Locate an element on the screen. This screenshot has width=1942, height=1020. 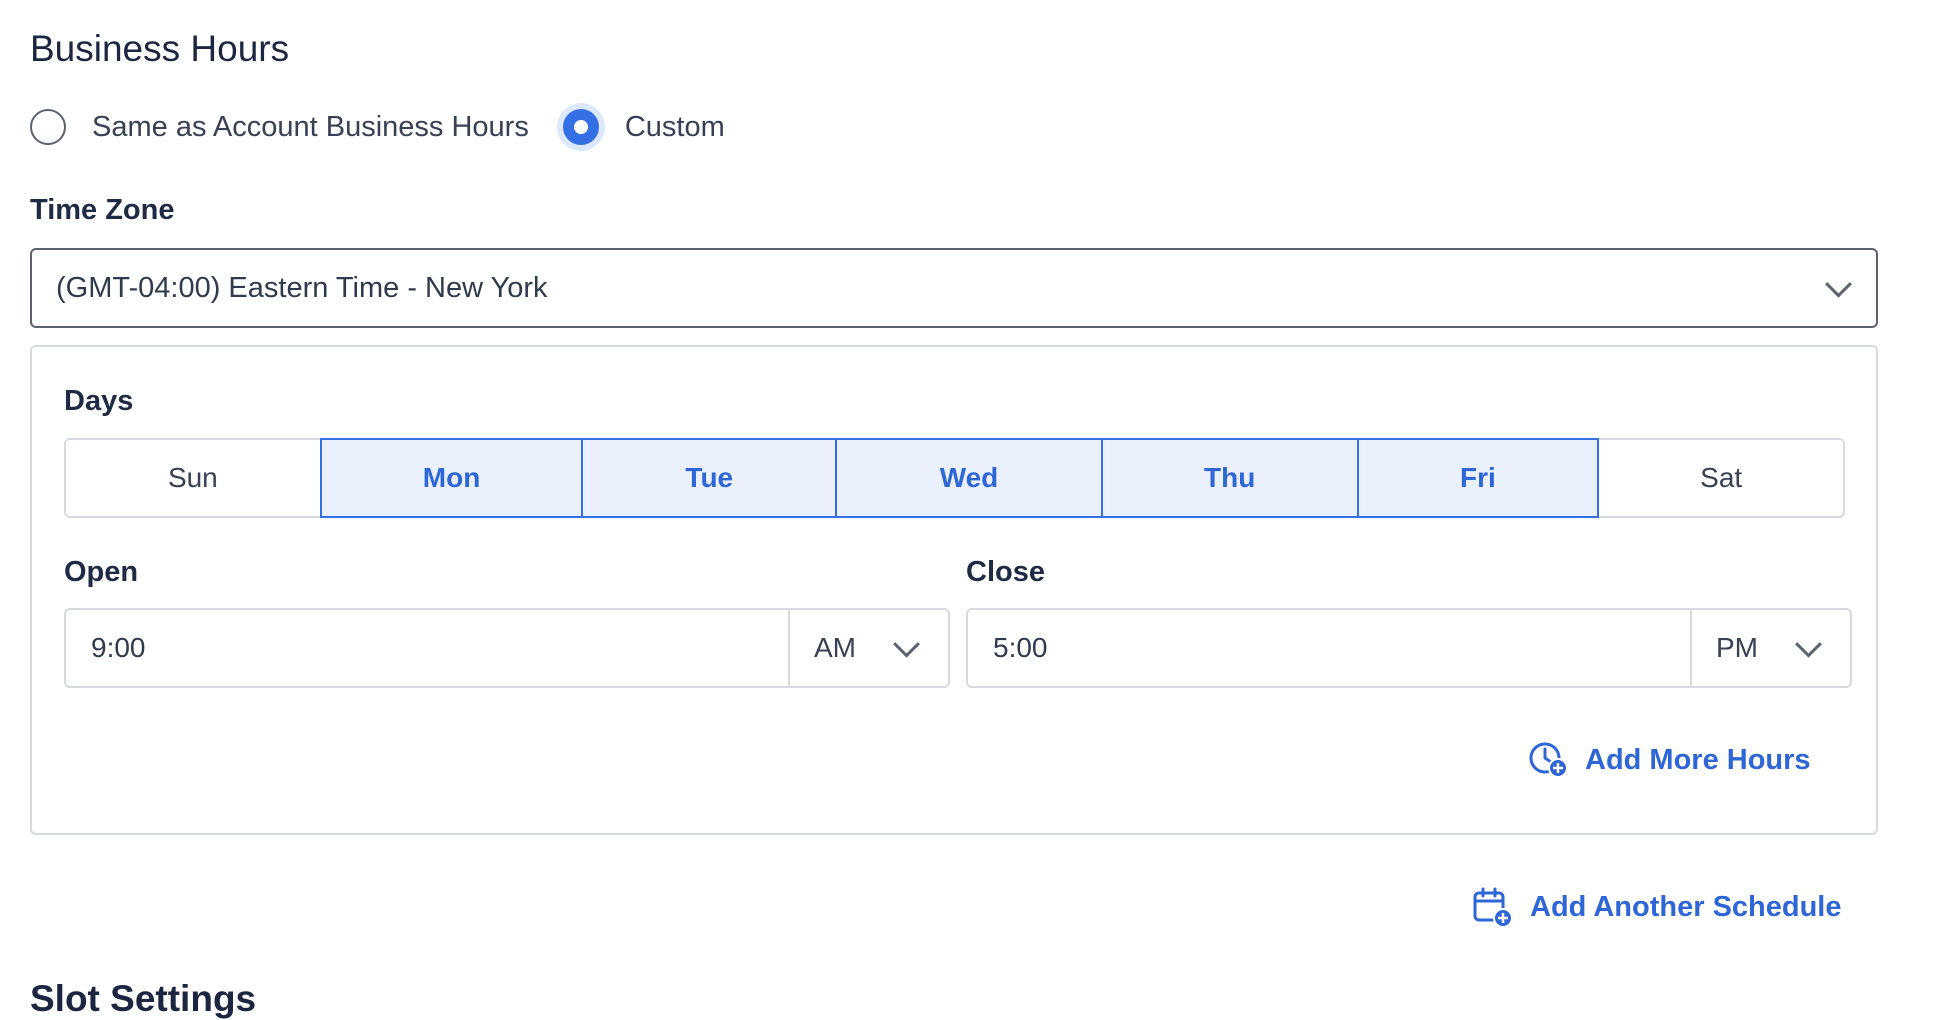
radio-same-as-account is located at coordinates (48, 127).